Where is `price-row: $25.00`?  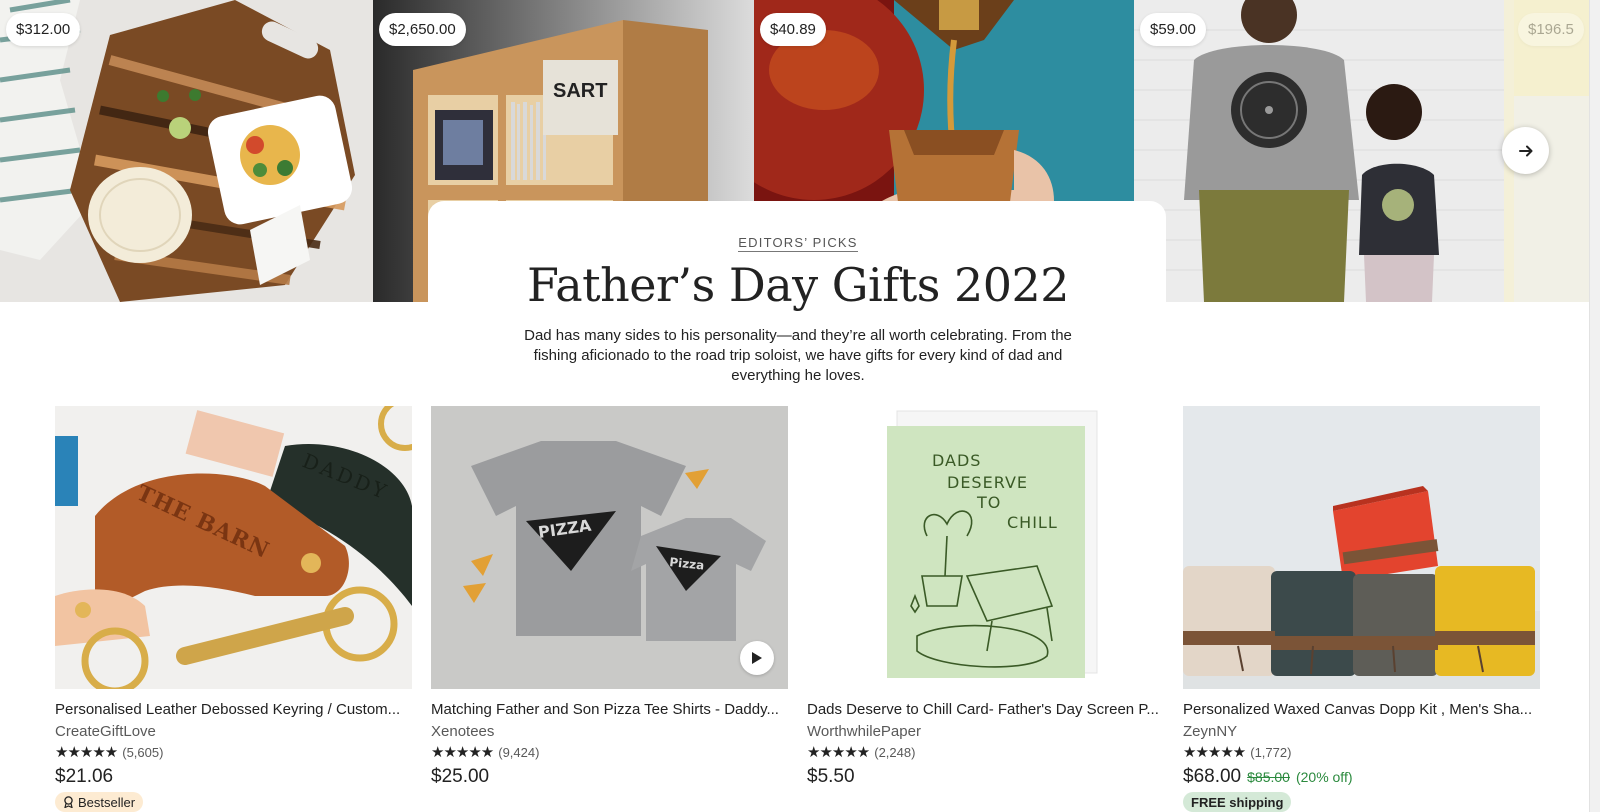 price-row: $25.00 is located at coordinates (609, 777).